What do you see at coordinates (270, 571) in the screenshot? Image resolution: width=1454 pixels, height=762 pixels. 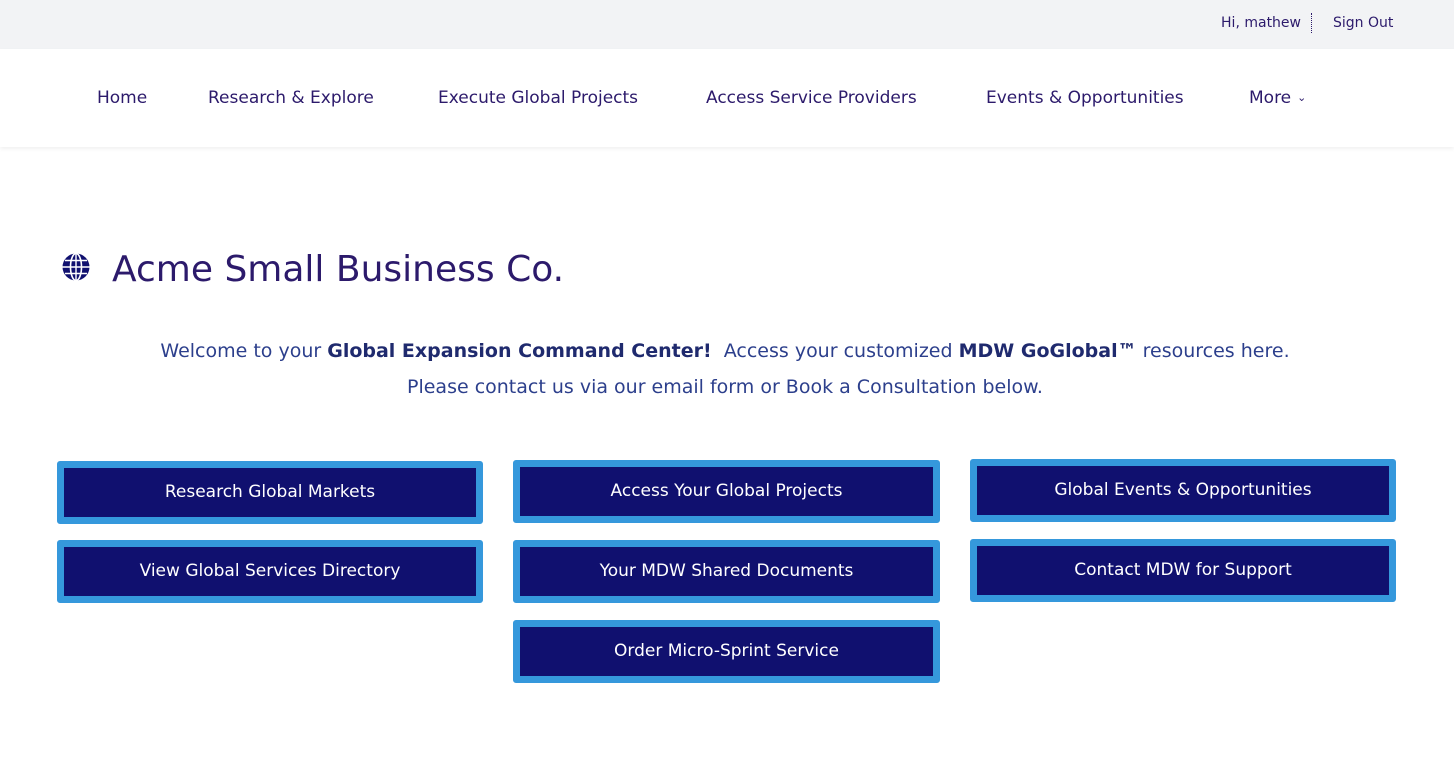 I see `view-services-directory-button: View Global Services Directory` at bounding box center [270, 571].